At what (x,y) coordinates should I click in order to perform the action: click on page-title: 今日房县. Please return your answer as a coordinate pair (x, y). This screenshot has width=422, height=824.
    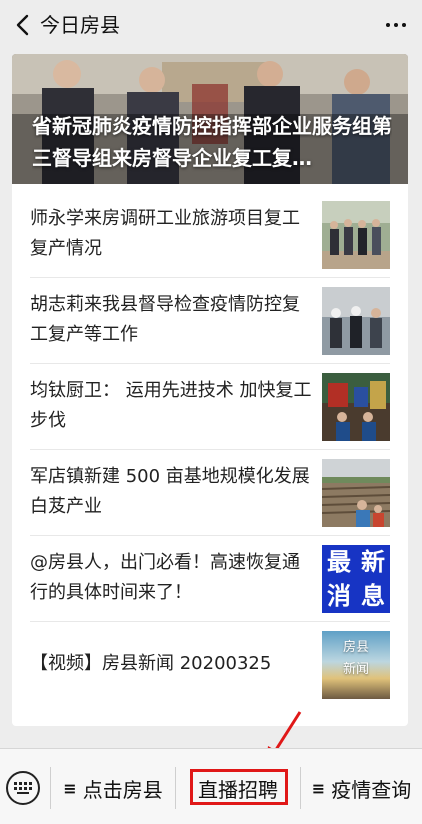
    Looking at the image, I should click on (80, 25).